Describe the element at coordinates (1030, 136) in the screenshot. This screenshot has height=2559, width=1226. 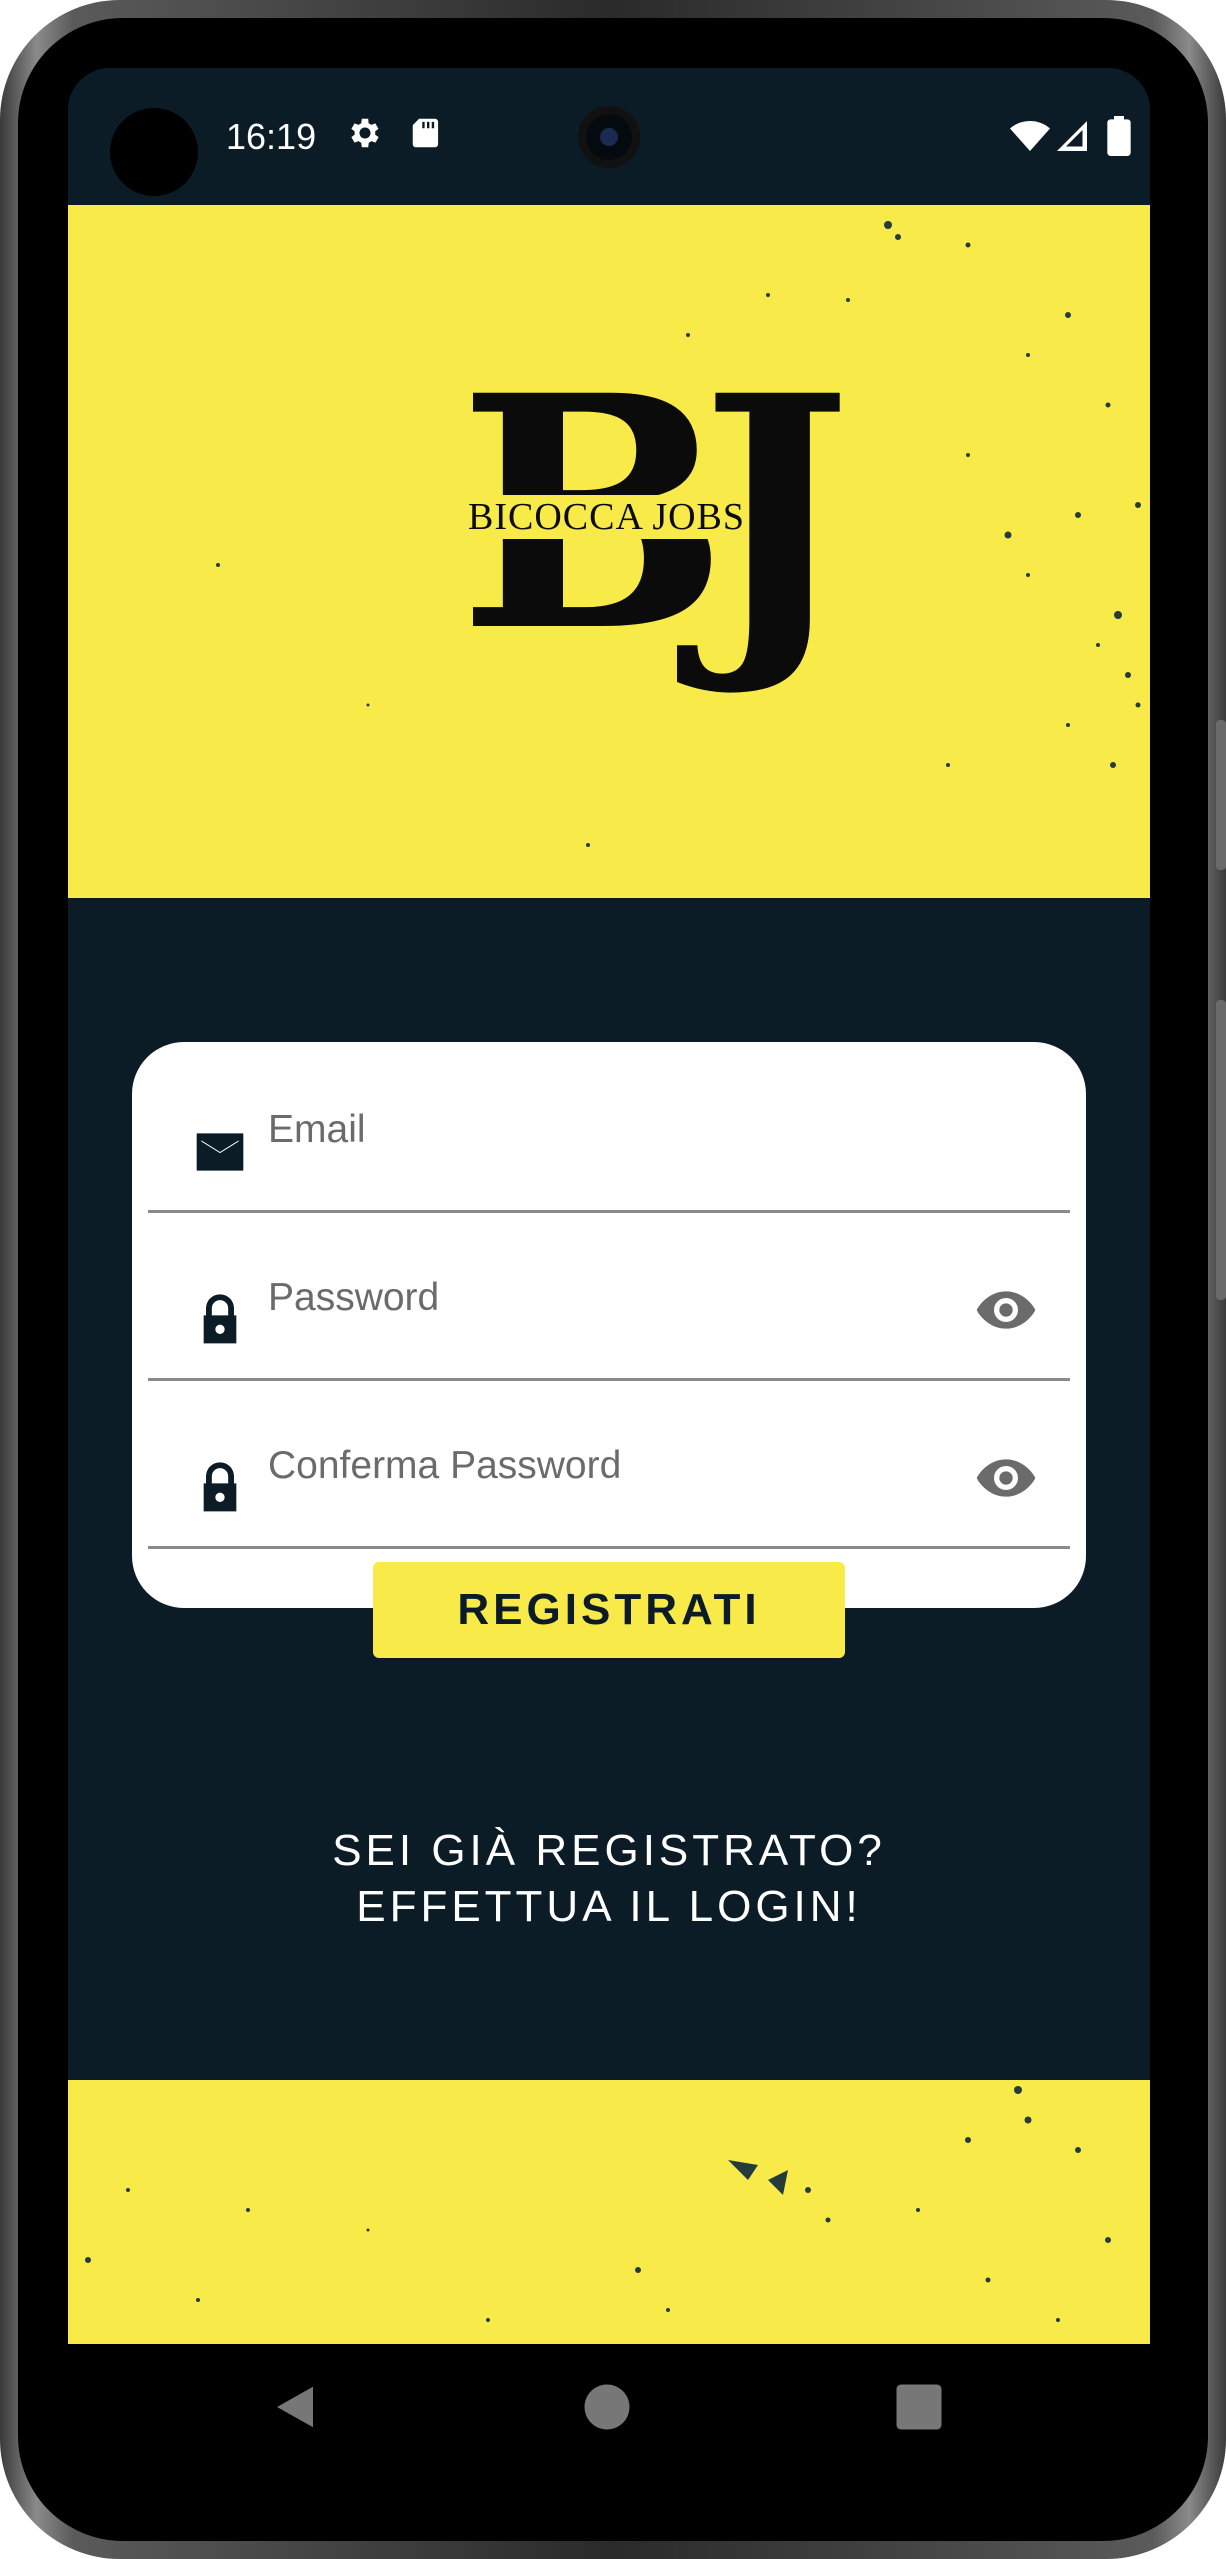
I see `wifi-icon` at that location.